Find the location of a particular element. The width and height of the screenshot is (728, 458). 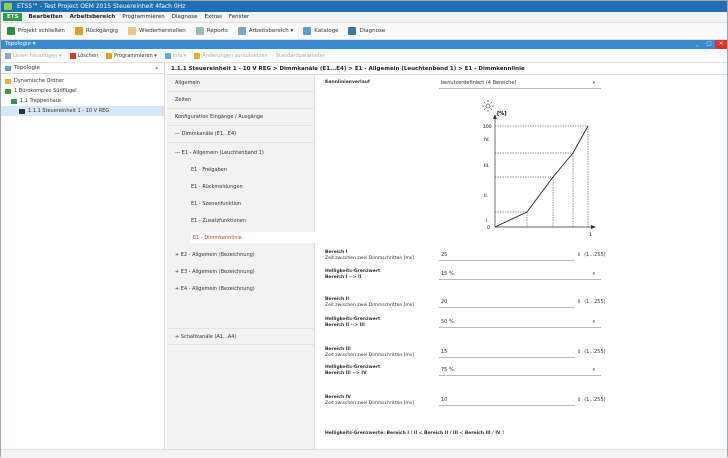

panel-tool-5: Standardparameter is located at coordinates (300, 56).